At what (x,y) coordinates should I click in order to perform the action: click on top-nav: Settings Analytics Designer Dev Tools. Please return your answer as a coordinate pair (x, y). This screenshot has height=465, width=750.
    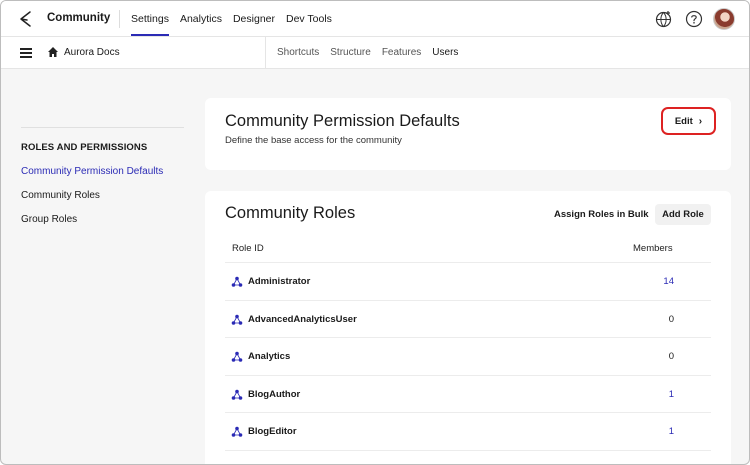
    Looking at the image, I should click on (237, 19).